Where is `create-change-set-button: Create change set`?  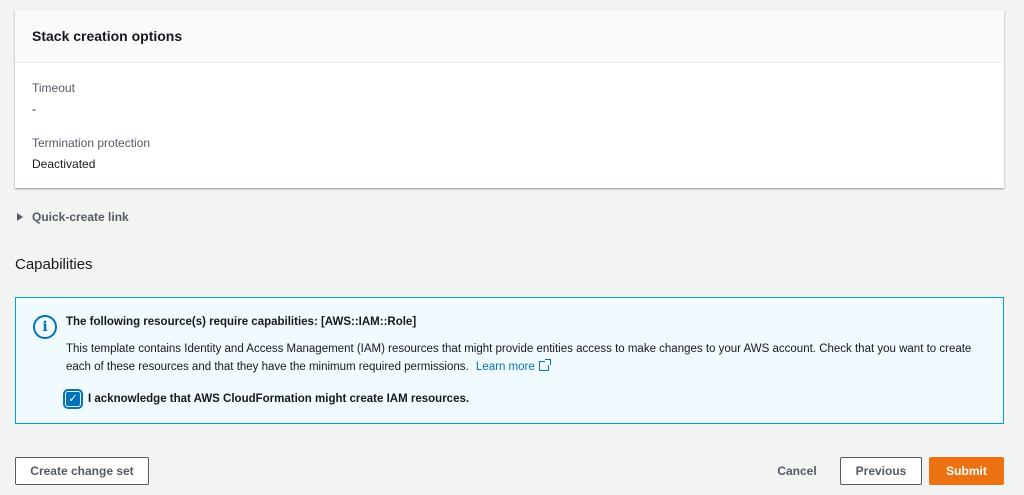
create-change-set-button: Create change set is located at coordinates (82, 471).